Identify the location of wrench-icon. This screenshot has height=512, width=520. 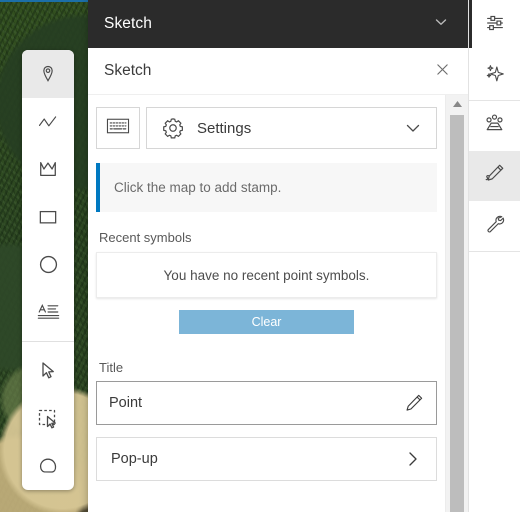
(495, 226).